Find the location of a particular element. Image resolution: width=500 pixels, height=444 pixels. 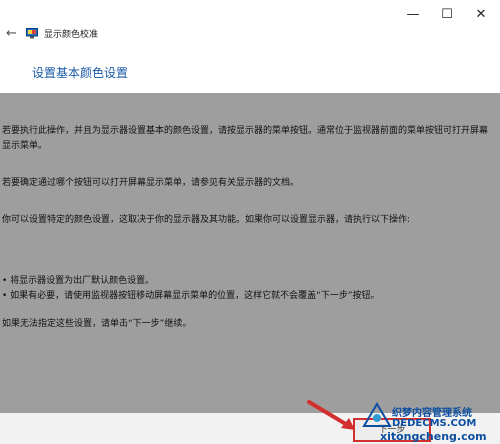

minimize-button: — is located at coordinates (413, 14).